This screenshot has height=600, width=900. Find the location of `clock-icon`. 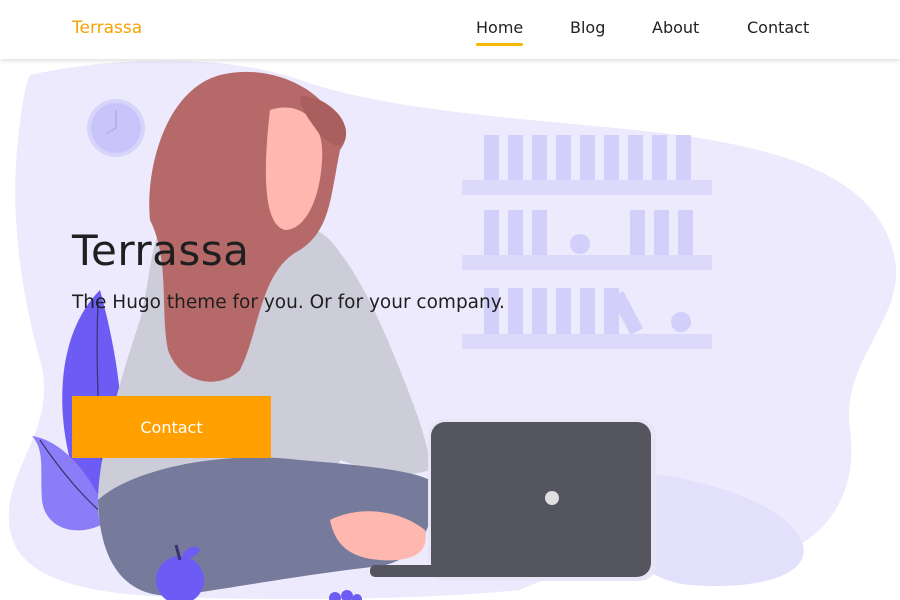

clock-icon is located at coordinates (116, 128).